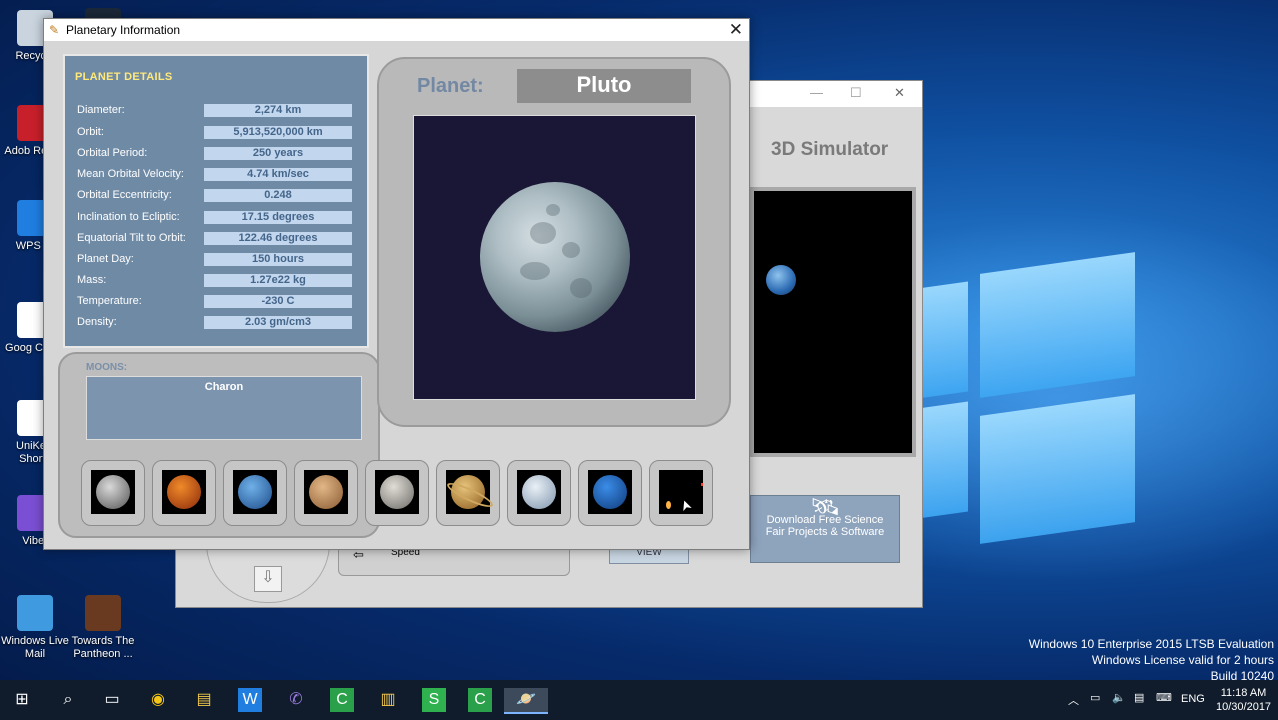  I want to click on search-icon: ⌕, so click(68, 700).